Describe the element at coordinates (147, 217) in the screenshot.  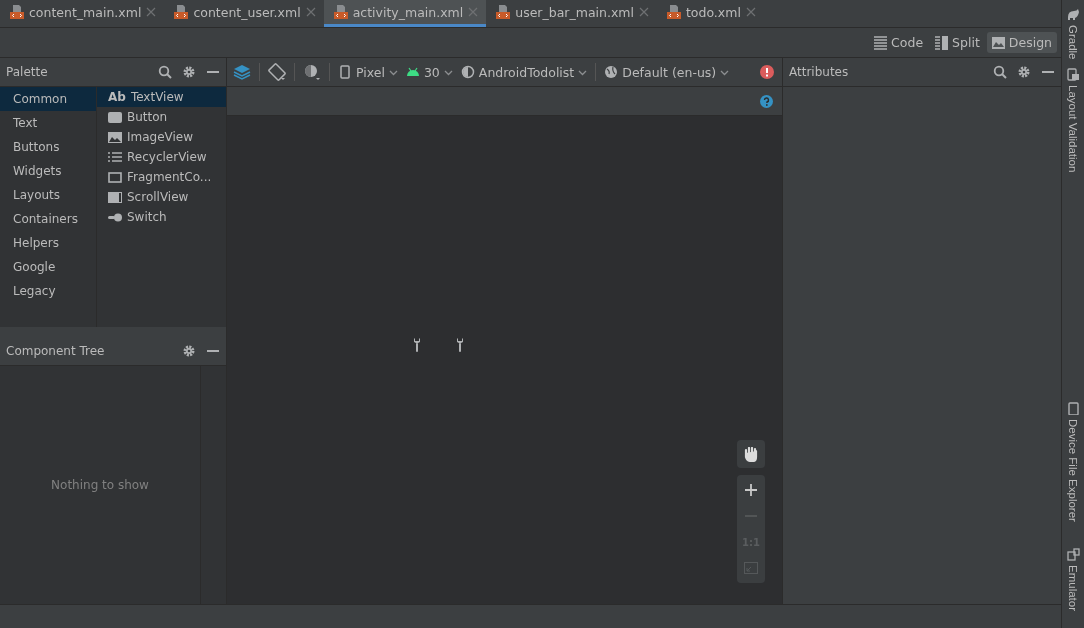
I see `widget-label: Switch` at that location.